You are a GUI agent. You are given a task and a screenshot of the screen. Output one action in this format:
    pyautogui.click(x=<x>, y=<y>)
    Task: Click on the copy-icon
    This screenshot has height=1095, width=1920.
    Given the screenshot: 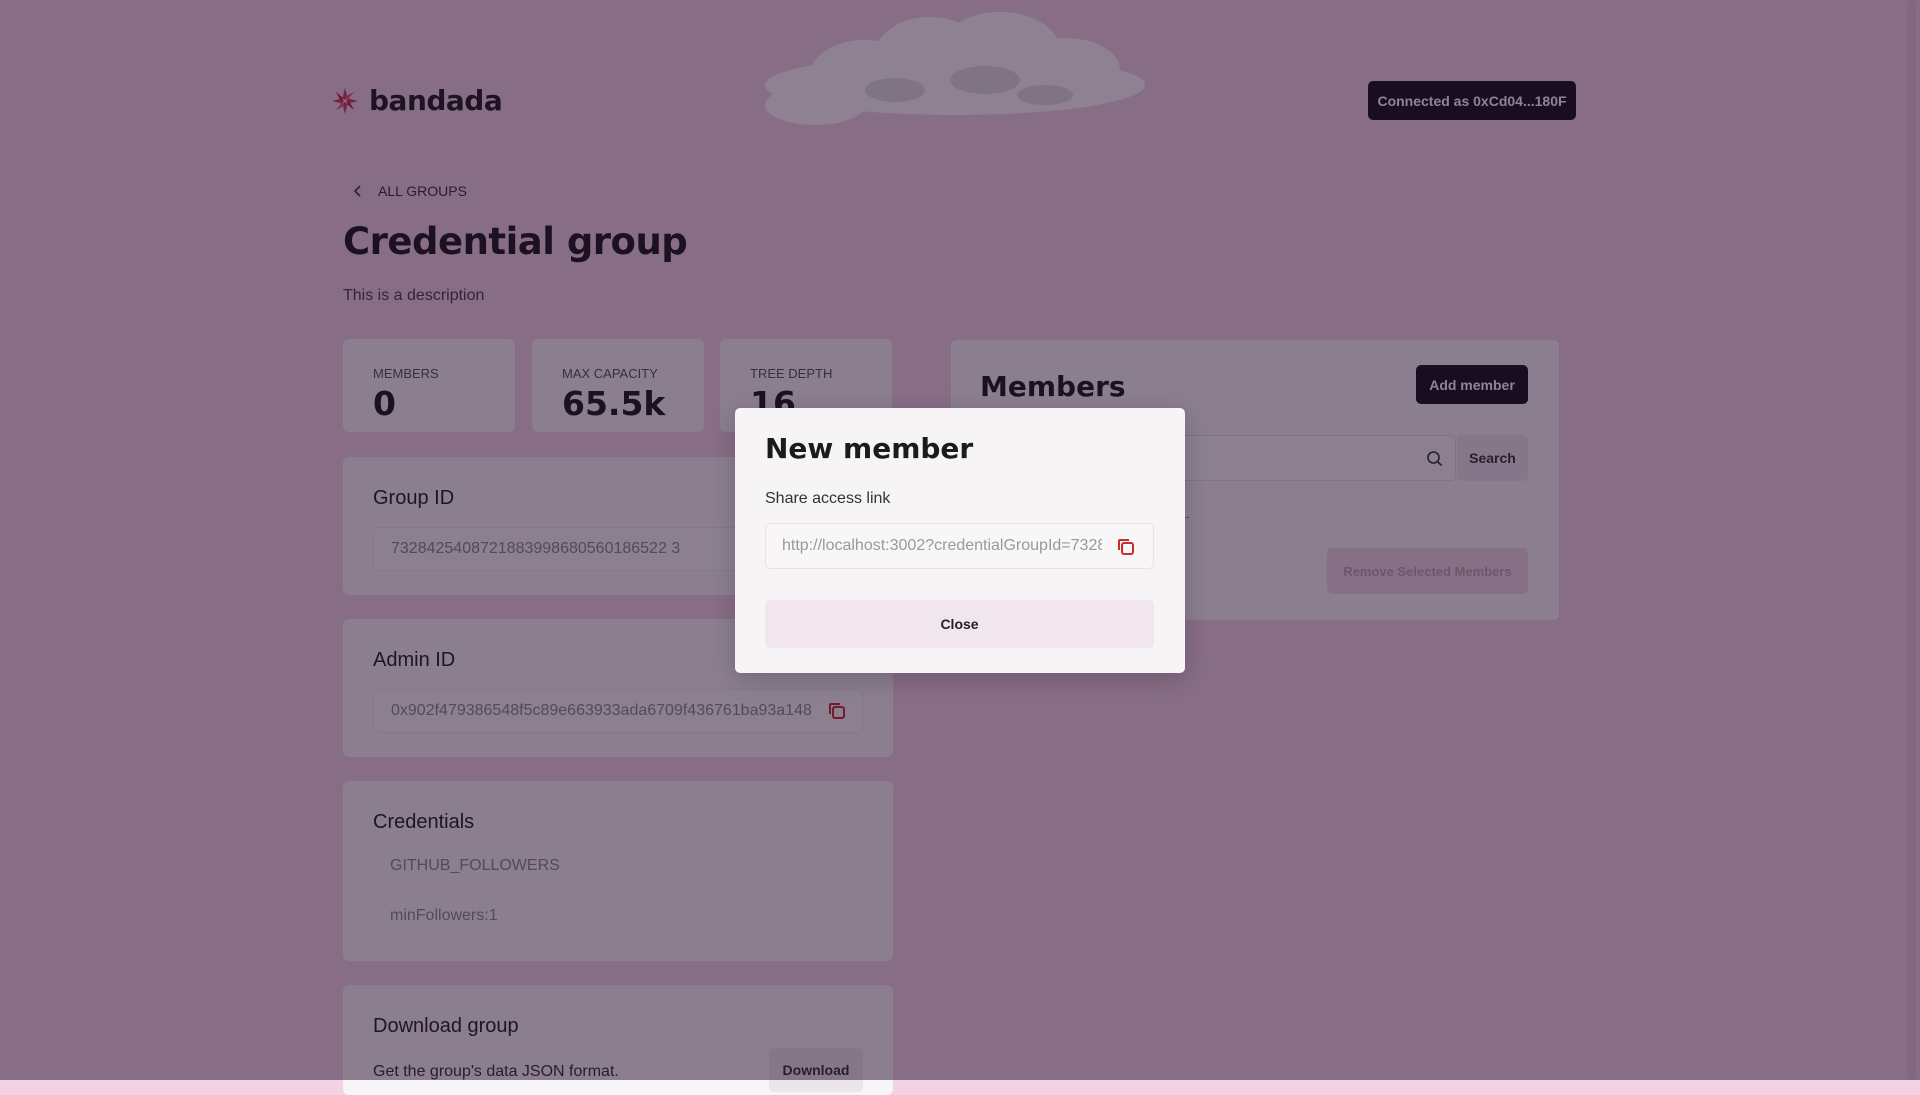 What is the action you would take?
    pyautogui.click(x=1126, y=547)
    